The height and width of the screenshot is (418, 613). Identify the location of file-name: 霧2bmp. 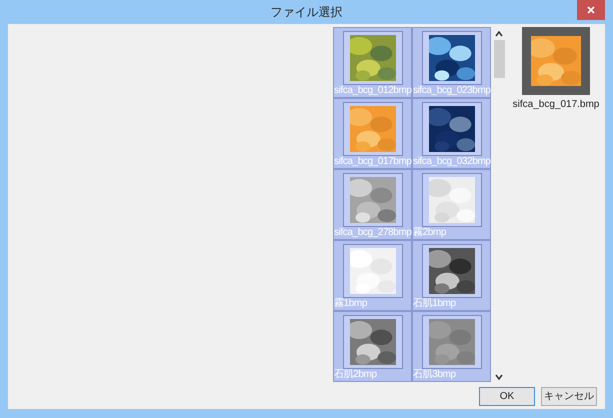
(429, 233).